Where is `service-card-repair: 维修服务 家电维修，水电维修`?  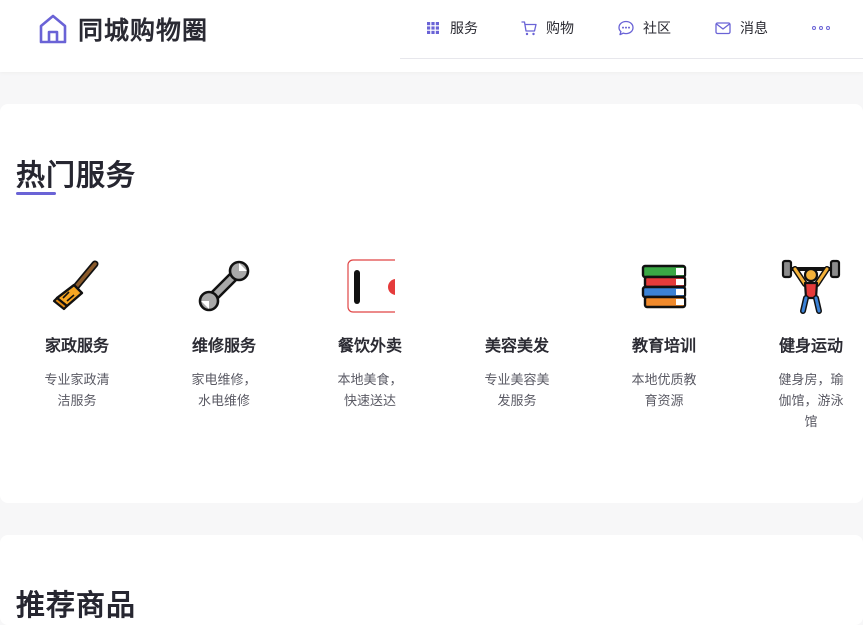
service-card-repair: 维修服务 家电维修，水电维修 is located at coordinates (224, 333).